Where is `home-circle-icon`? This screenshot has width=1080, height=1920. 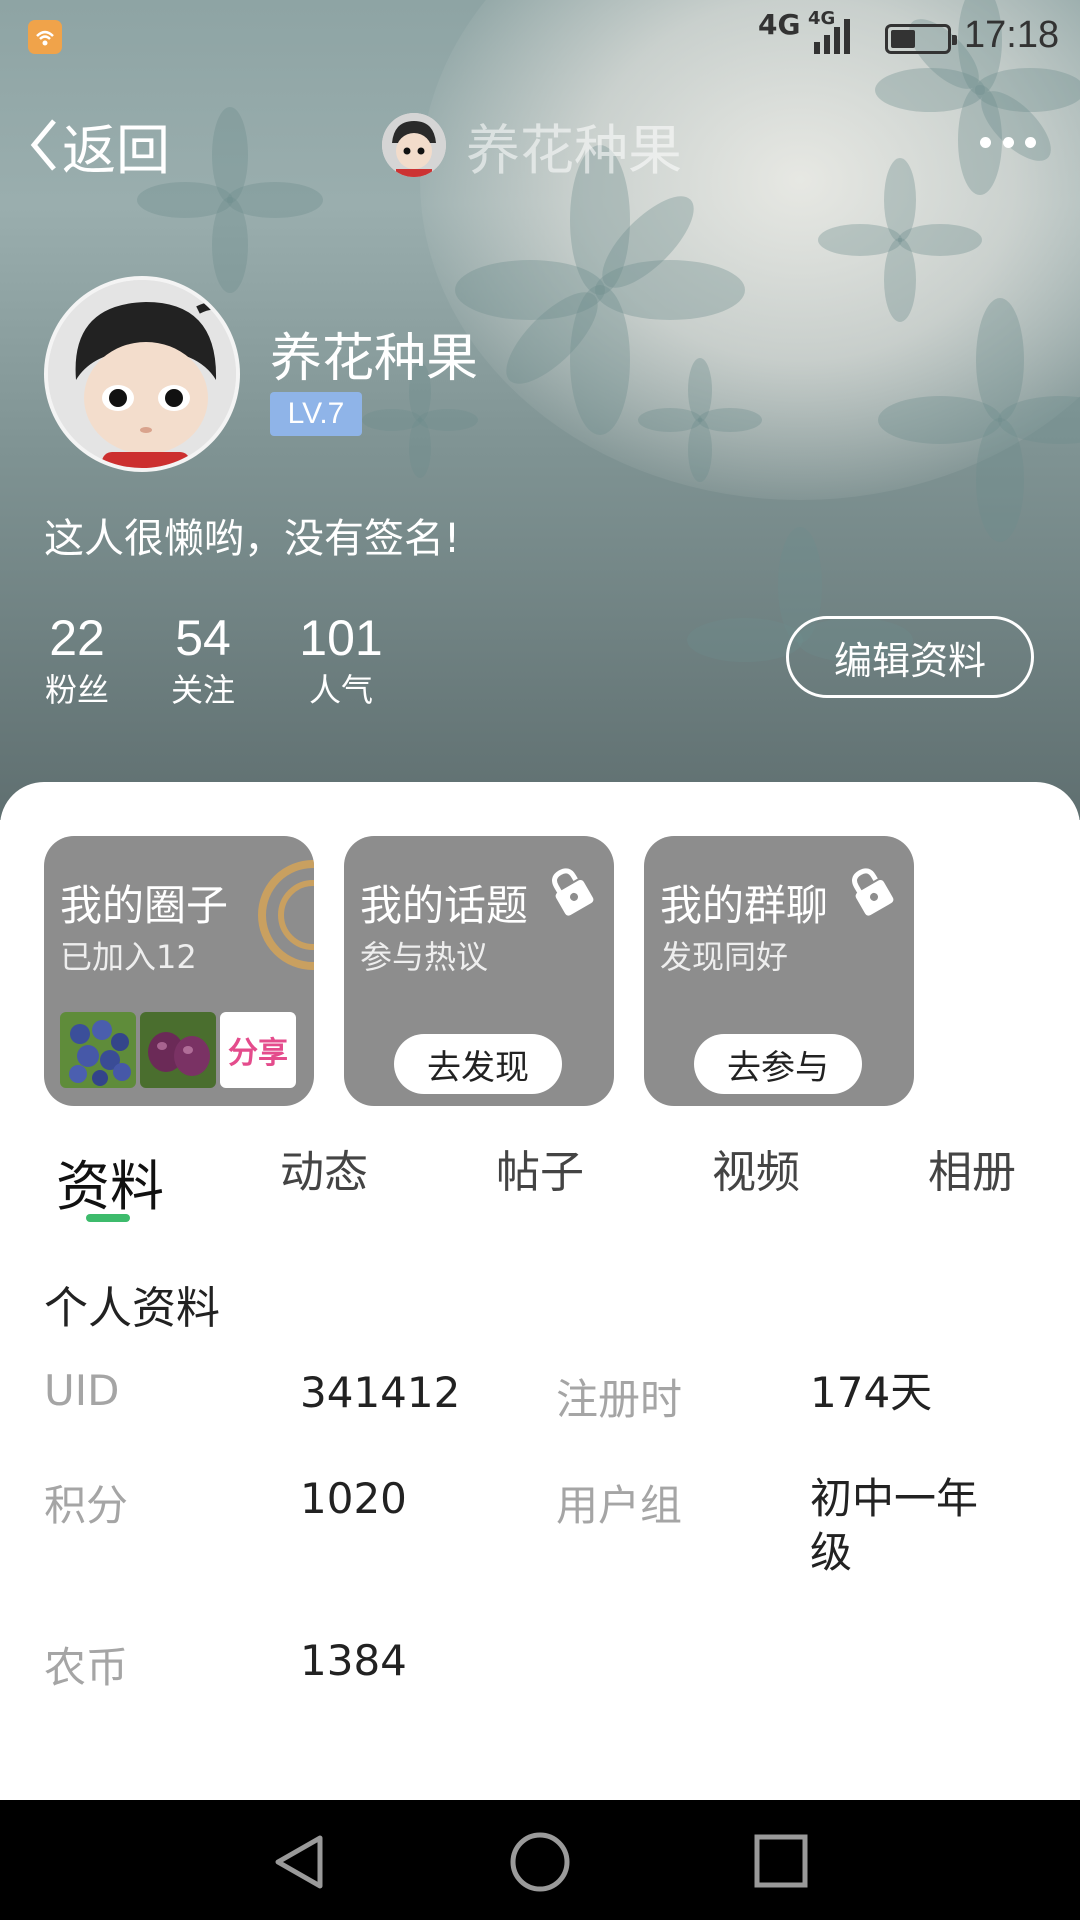
home-circle-icon is located at coordinates (540, 1862).